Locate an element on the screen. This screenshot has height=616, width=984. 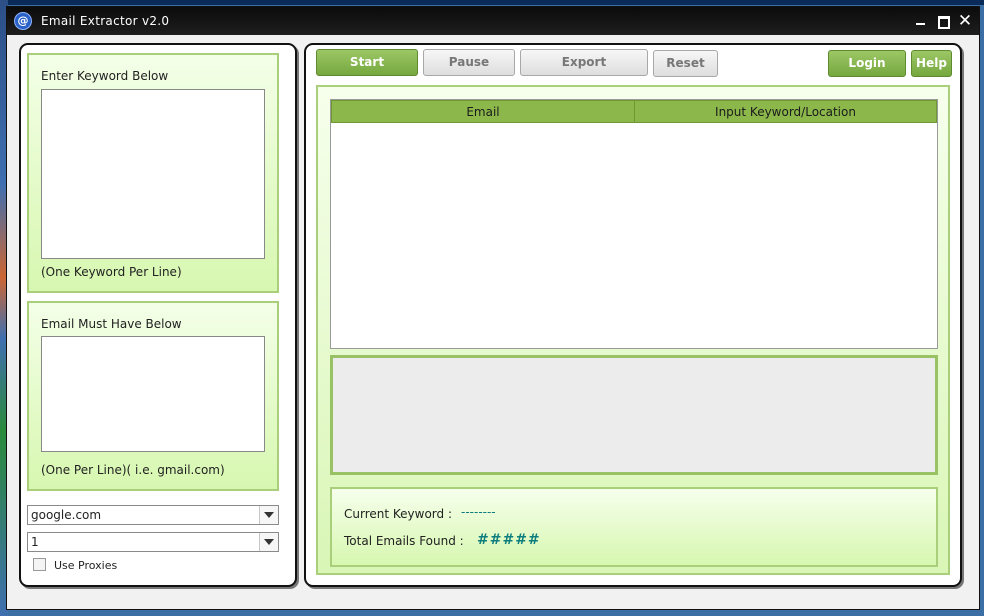
current-keyword-label: Current Keyword : is located at coordinates (398, 514).